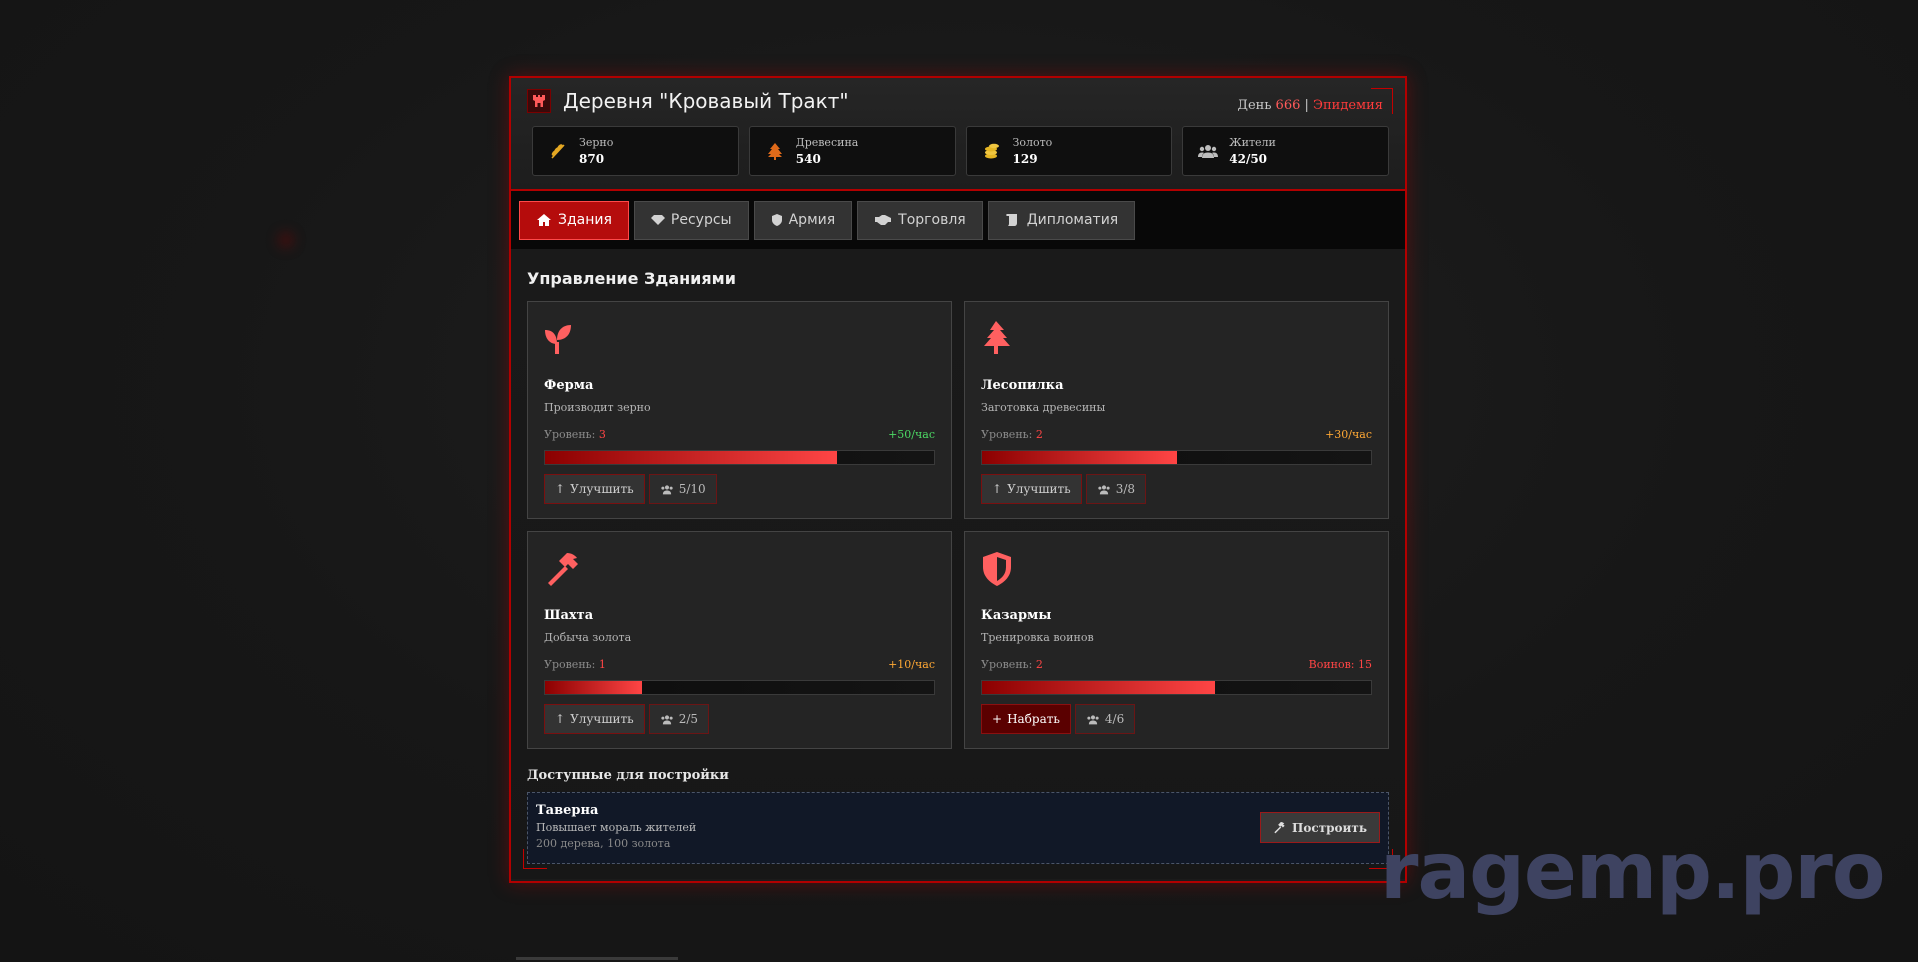 This screenshot has height=962, width=1918. Describe the element at coordinates (706, 101) in the screenshot. I see `village-title: Деревня "Кровавый Тракт"` at that location.